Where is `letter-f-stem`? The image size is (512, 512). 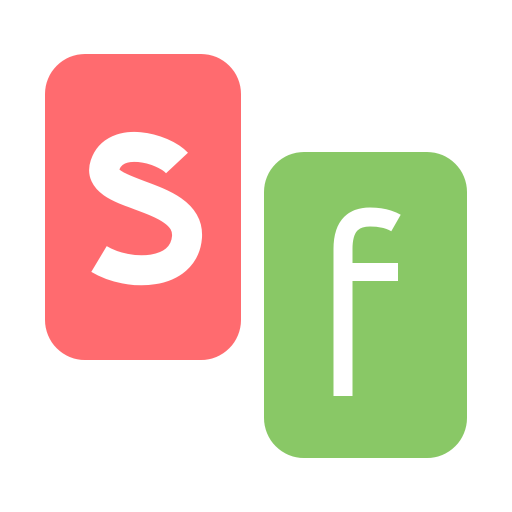 letter-f-stem is located at coordinates (367, 301).